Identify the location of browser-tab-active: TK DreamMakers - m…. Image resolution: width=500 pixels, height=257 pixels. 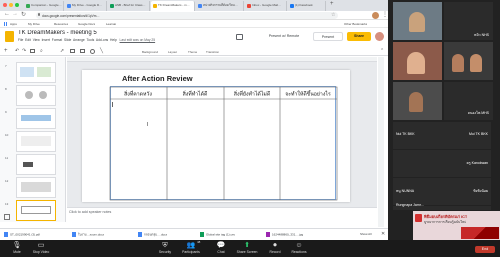
(173, 6).